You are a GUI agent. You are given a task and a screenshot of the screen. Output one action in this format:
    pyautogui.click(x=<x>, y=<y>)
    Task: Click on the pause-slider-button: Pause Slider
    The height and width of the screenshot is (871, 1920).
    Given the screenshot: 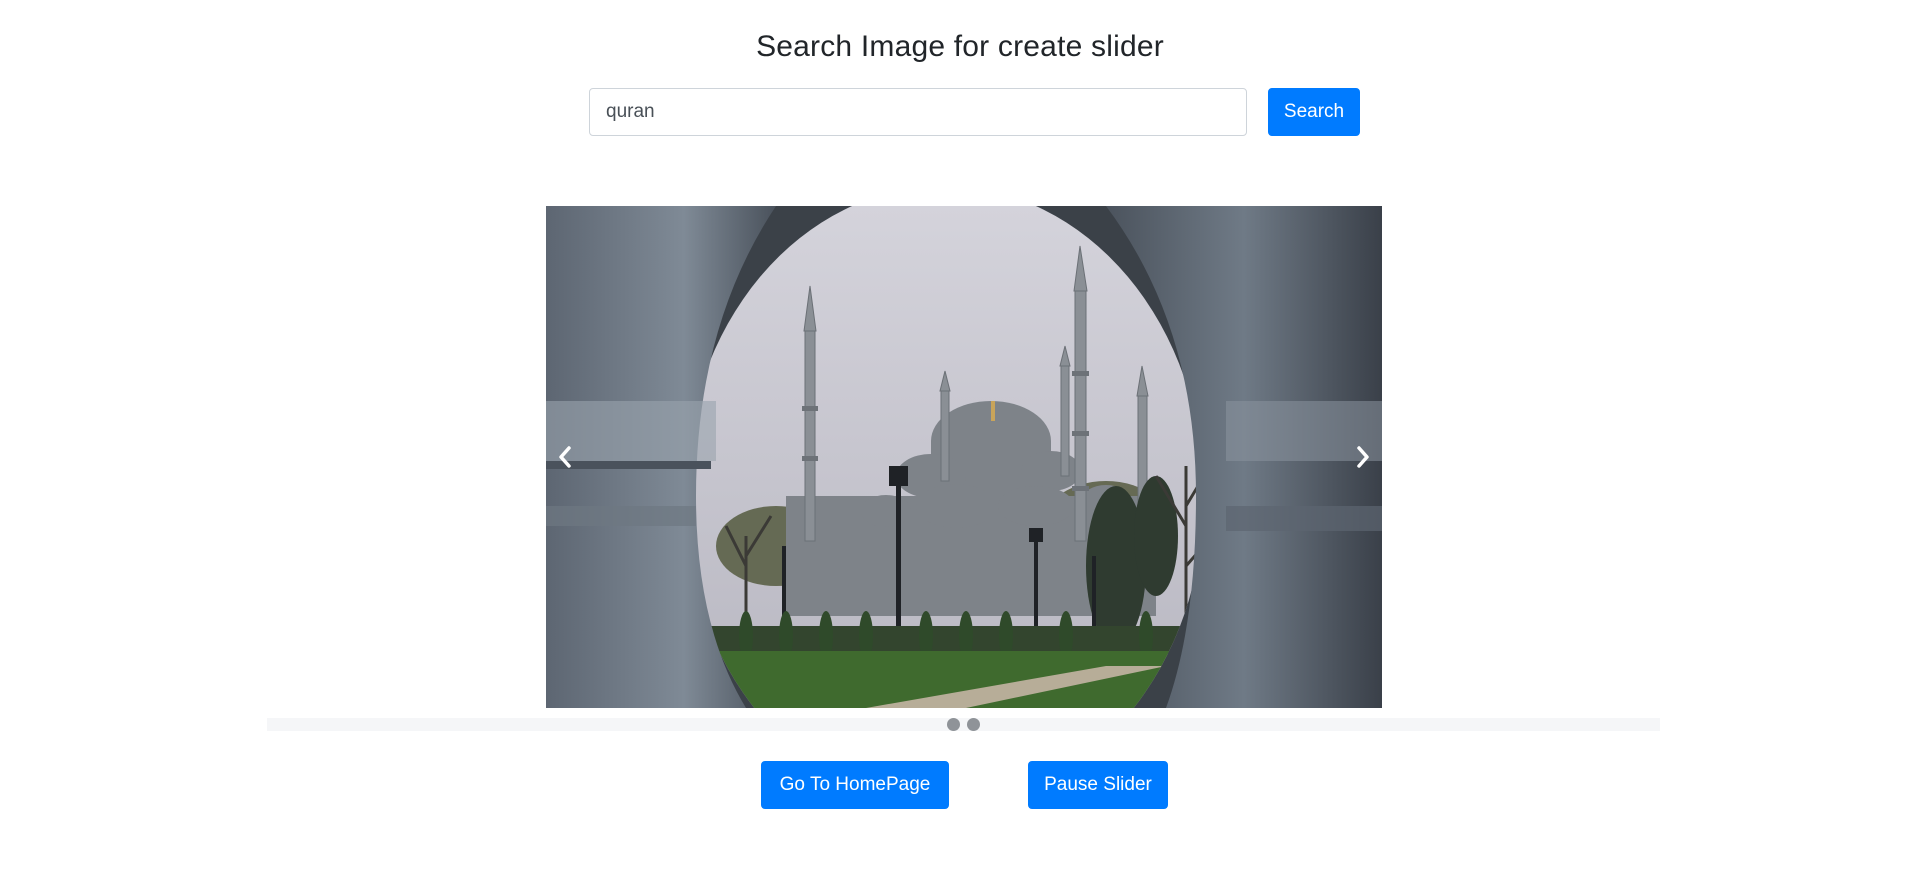 What is the action you would take?
    pyautogui.click(x=1098, y=785)
    